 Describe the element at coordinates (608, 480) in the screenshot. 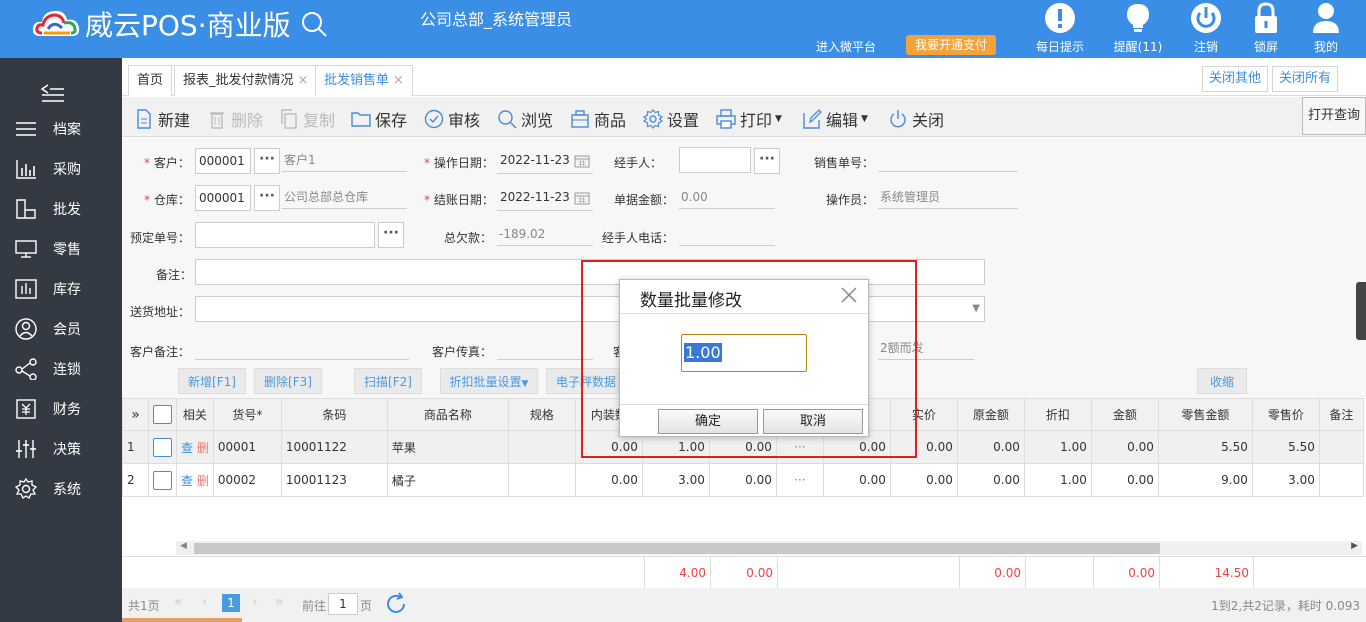

I see `inner-cell: 0.00` at that location.